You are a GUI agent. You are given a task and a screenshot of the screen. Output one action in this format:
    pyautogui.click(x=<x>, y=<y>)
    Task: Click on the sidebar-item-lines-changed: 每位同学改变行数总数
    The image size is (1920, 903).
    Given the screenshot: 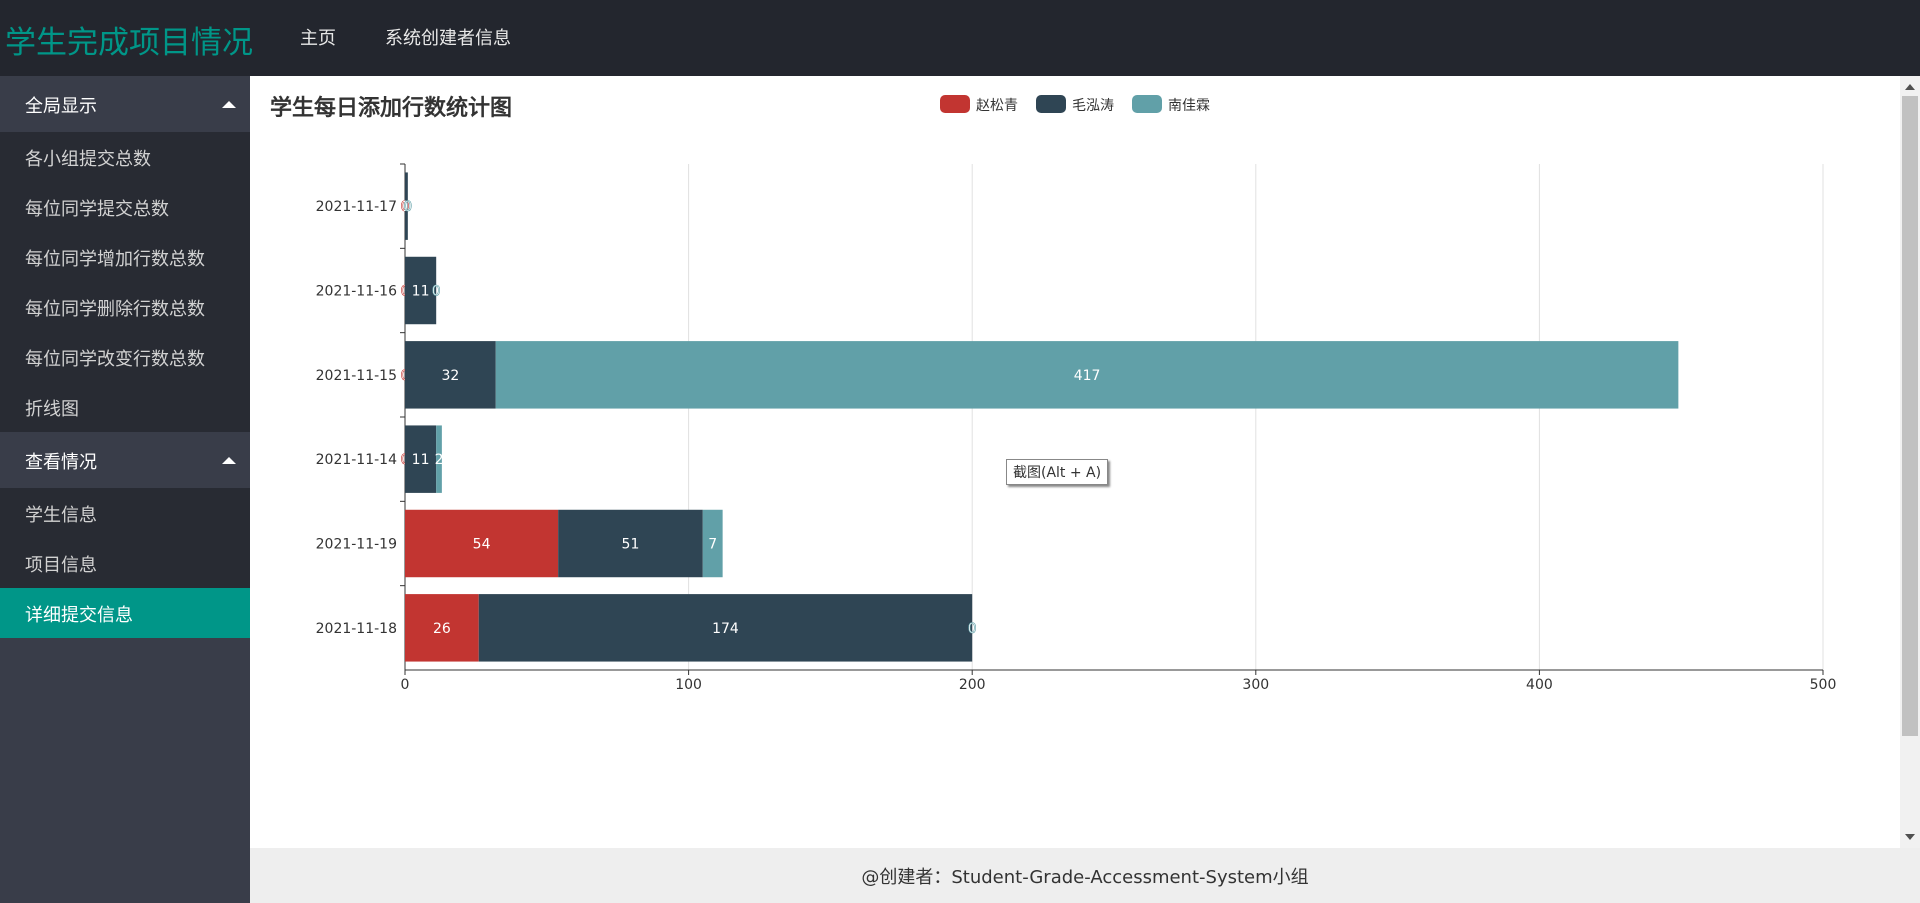 What is the action you would take?
    pyautogui.click(x=125, y=357)
    